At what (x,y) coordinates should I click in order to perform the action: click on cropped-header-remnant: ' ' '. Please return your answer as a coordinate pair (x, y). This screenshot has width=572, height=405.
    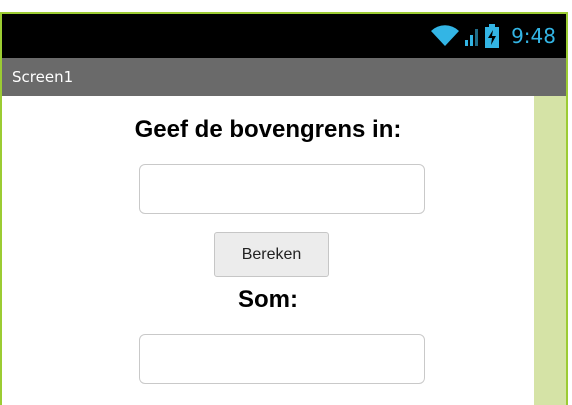
    Looking at the image, I should click on (286, 6).